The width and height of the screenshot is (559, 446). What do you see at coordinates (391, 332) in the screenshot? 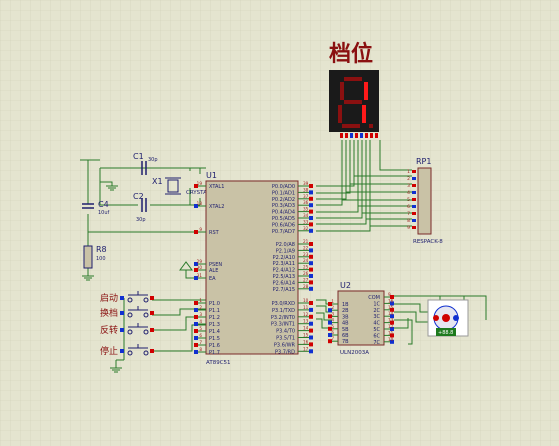
I see `u2-right-pin-number: 11` at bounding box center [391, 332].